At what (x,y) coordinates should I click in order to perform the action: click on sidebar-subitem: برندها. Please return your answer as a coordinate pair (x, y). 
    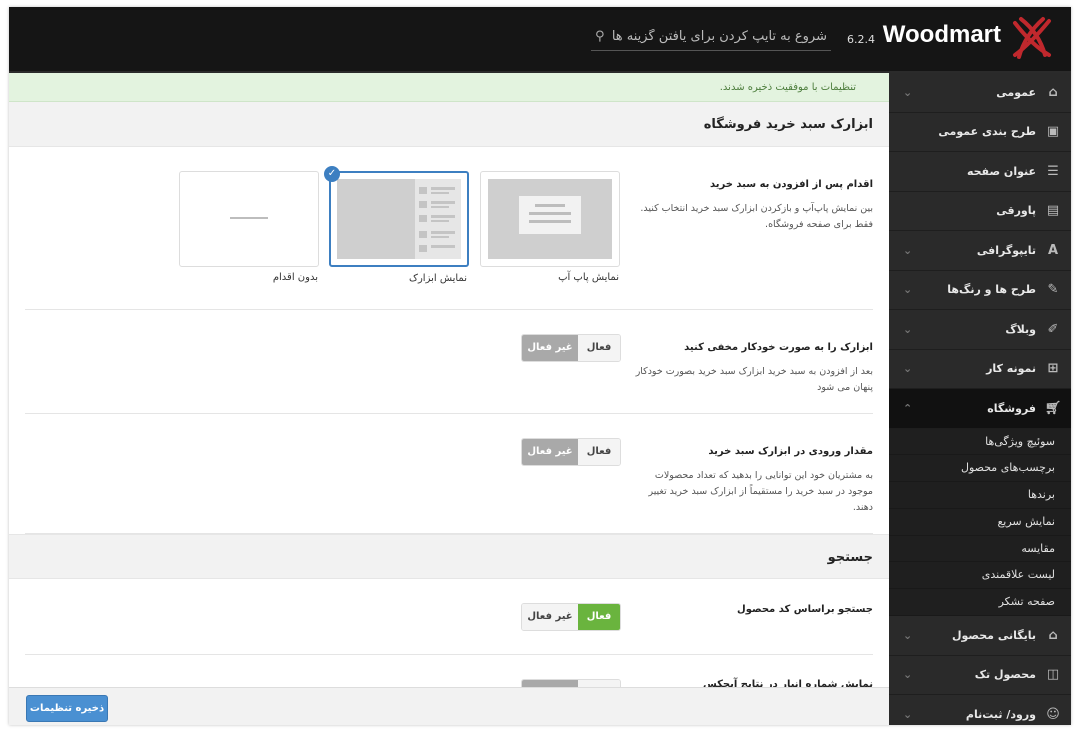
    Looking at the image, I should click on (980, 495).